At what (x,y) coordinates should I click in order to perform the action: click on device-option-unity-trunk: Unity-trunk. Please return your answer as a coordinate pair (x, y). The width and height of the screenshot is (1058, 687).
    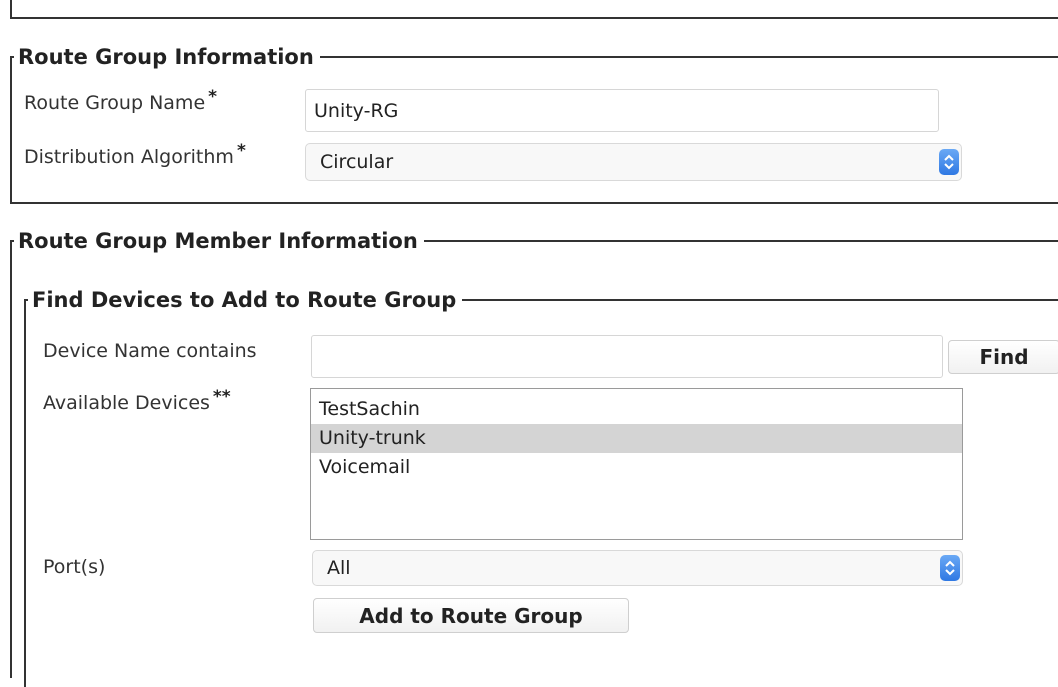
    Looking at the image, I should click on (636, 438).